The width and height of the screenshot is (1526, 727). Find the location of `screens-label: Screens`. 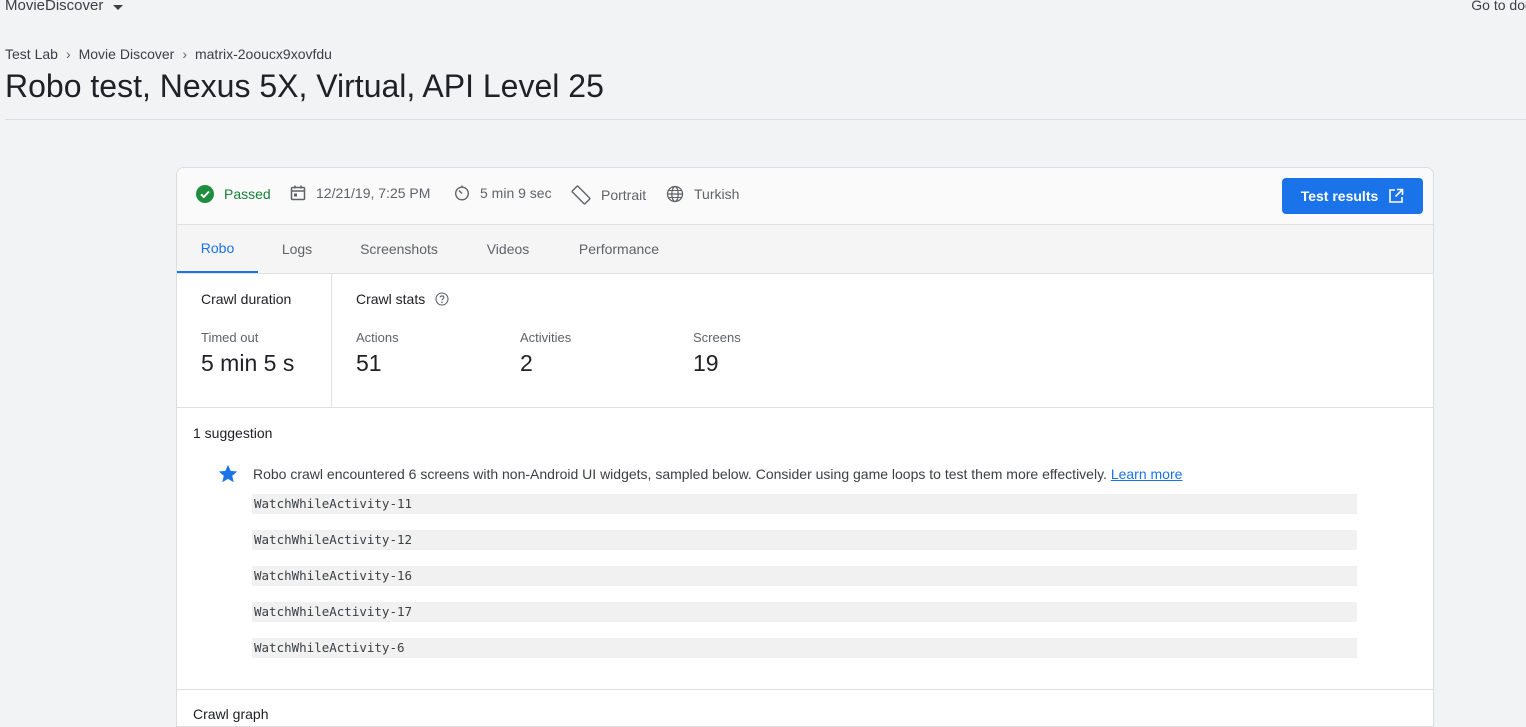

screens-label: Screens is located at coordinates (717, 337).